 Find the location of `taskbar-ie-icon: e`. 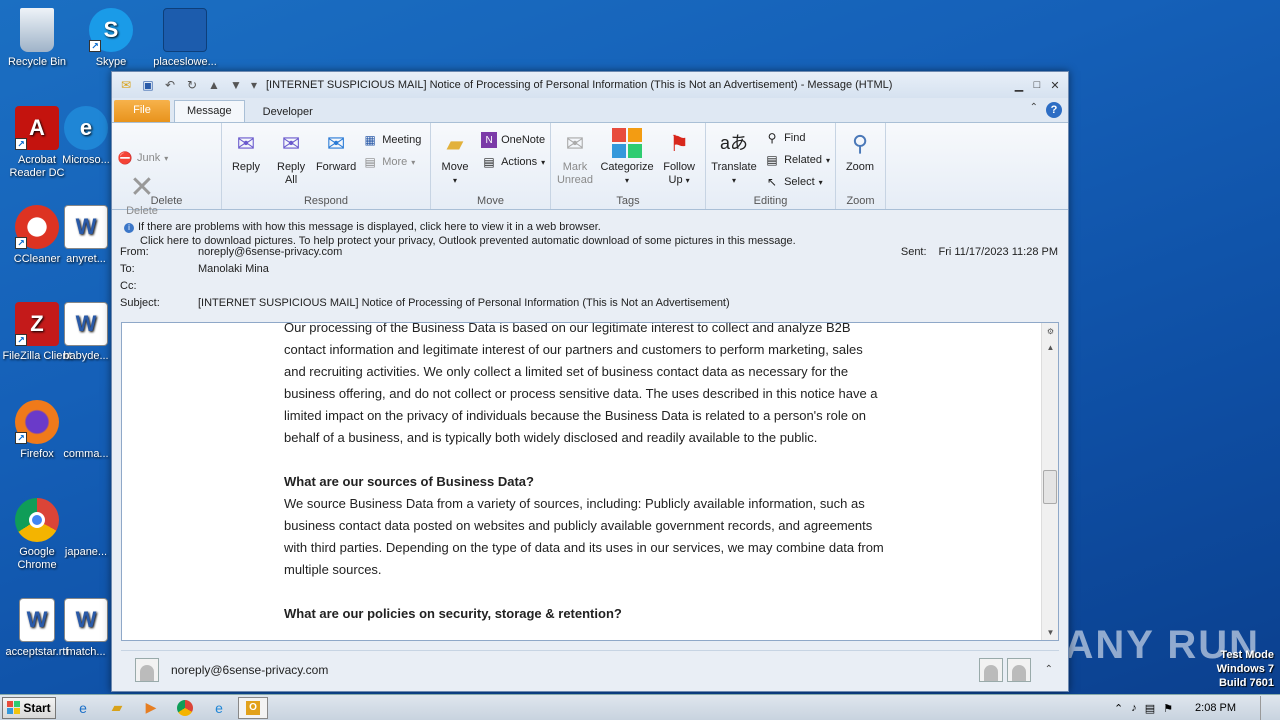

taskbar-ie-icon: e is located at coordinates (83, 708).